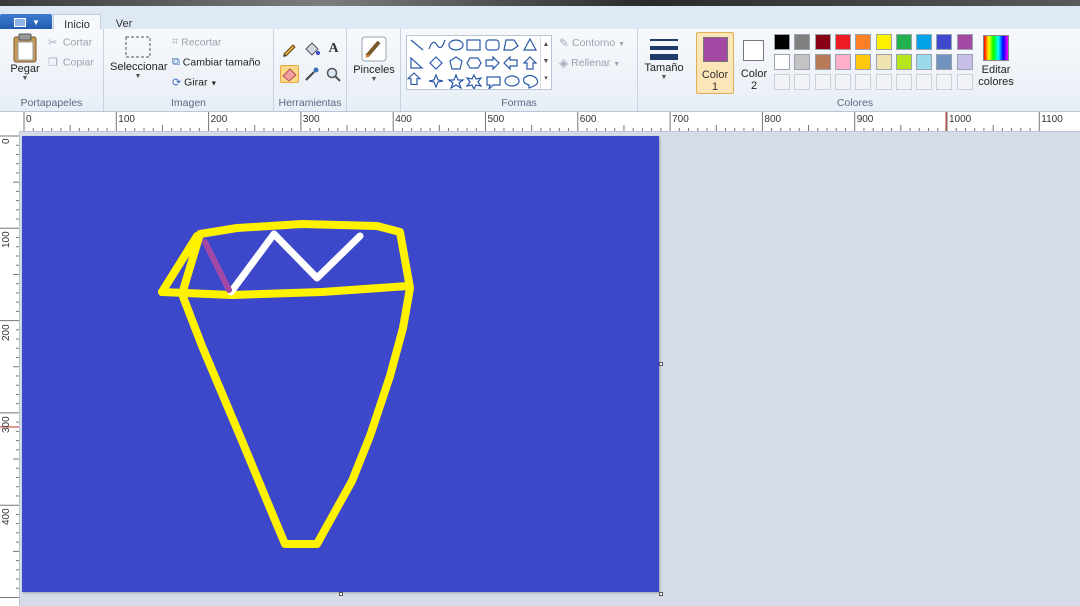 This screenshot has width=1080, height=606. Describe the element at coordinates (664, 68) in the screenshot. I see `size-label: Tamaño` at that location.